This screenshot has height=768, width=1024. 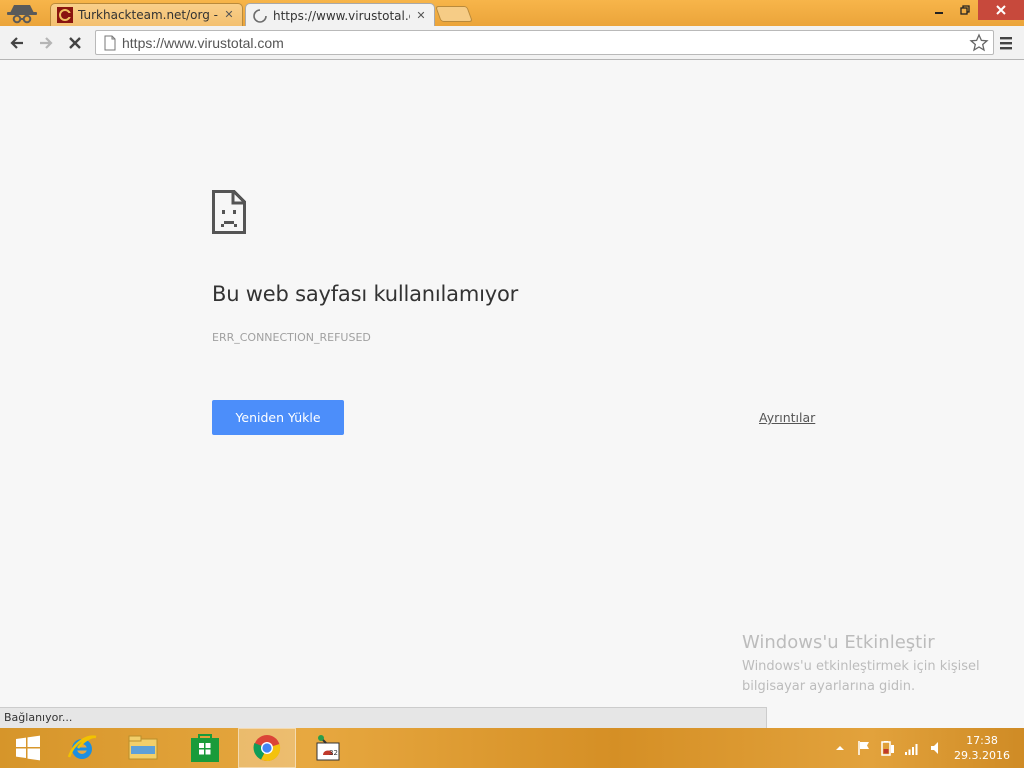 I want to click on windows-taskbar: 32 17:38 29.3.2016, so click(x=512, y=748).